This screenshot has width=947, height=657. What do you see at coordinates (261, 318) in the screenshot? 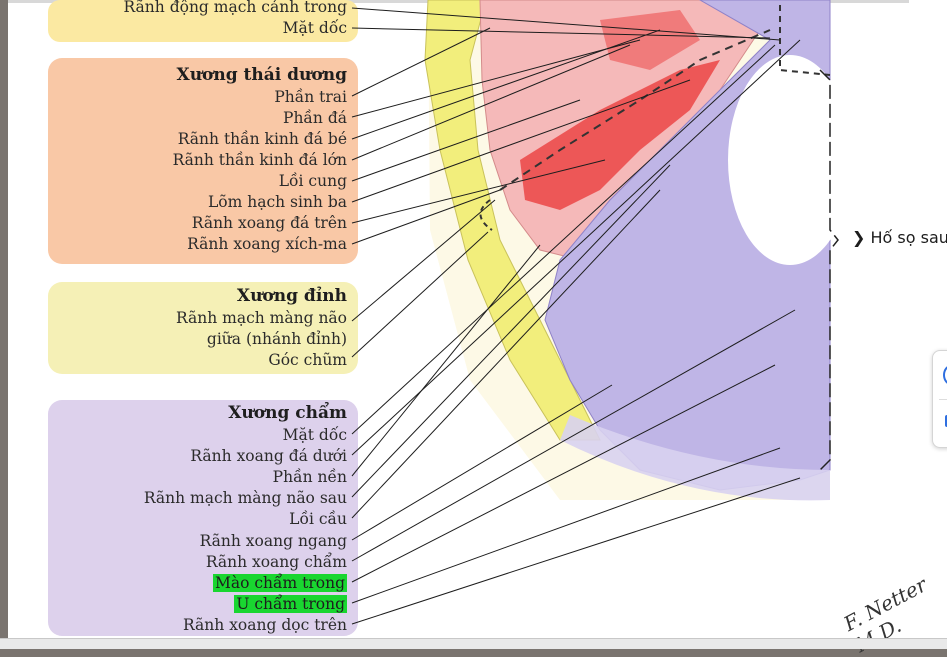
I see `label-middle-meningeal: Rãnh mạch màng não` at bounding box center [261, 318].